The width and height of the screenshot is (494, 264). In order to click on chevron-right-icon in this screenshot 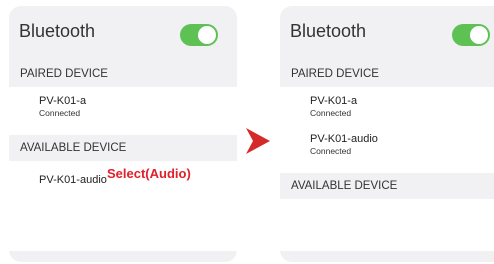, I will do `click(258, 141)`.